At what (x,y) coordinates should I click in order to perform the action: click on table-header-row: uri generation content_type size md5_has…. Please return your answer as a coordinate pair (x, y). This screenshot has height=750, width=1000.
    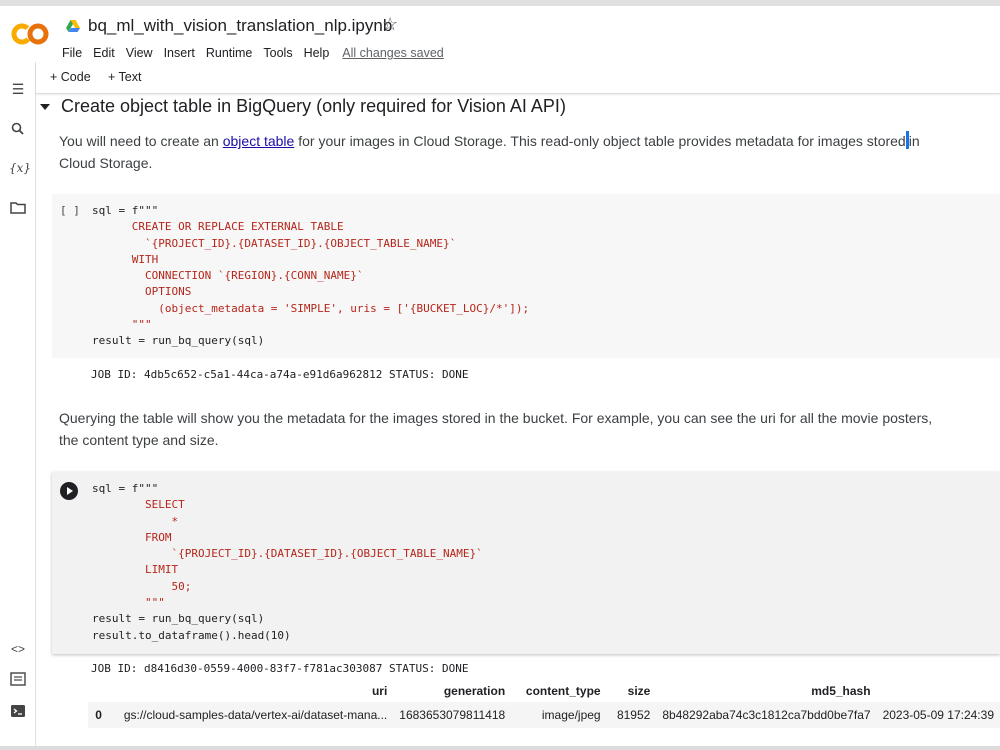
    Looking at the image, I should click on (544, 691).